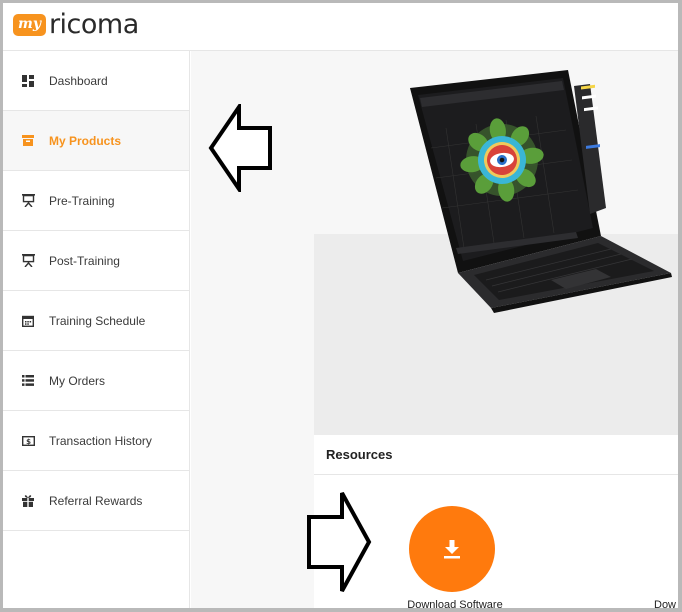 The image size is (682, 612). I want to click on sidebar-item-my-orders: My Orders, so click(96, 381).